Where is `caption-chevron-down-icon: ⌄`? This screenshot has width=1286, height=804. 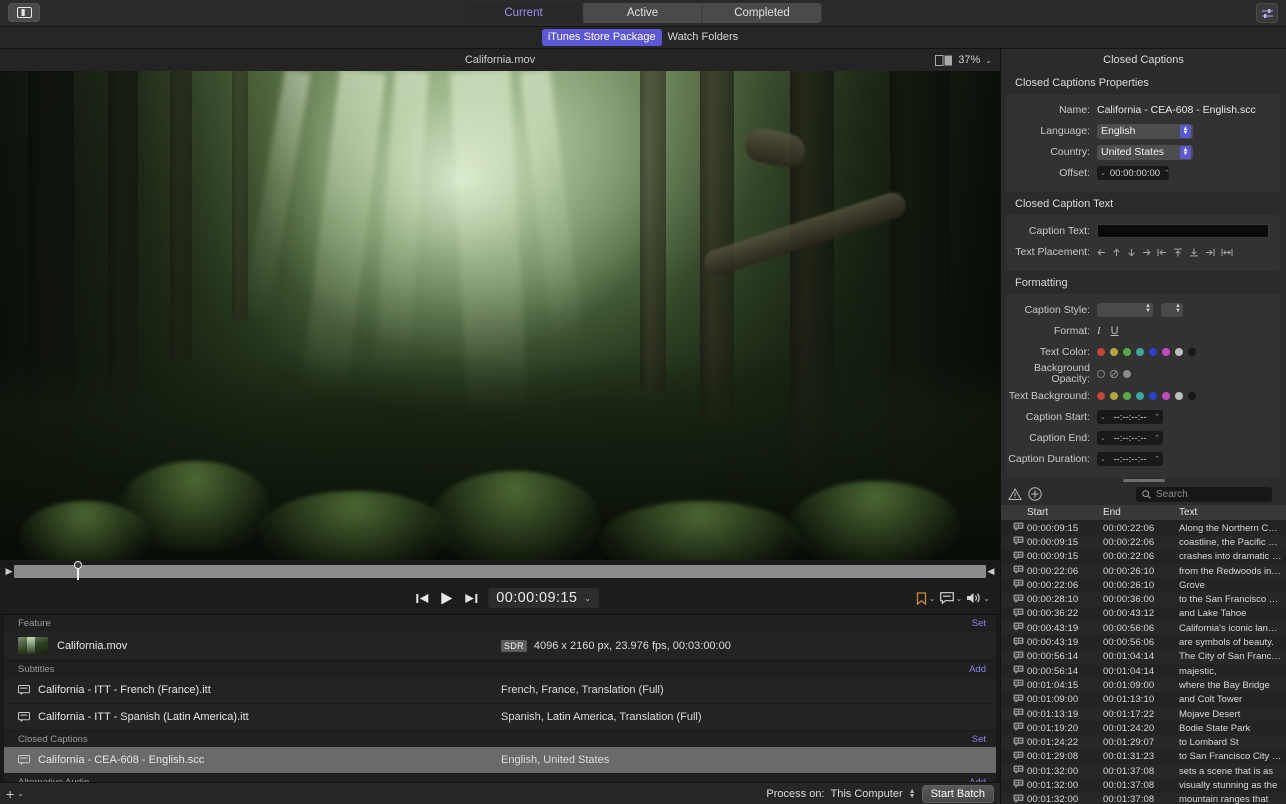
caption-chevron-down-icon: ⌄ is located at coordinates (959, 598).